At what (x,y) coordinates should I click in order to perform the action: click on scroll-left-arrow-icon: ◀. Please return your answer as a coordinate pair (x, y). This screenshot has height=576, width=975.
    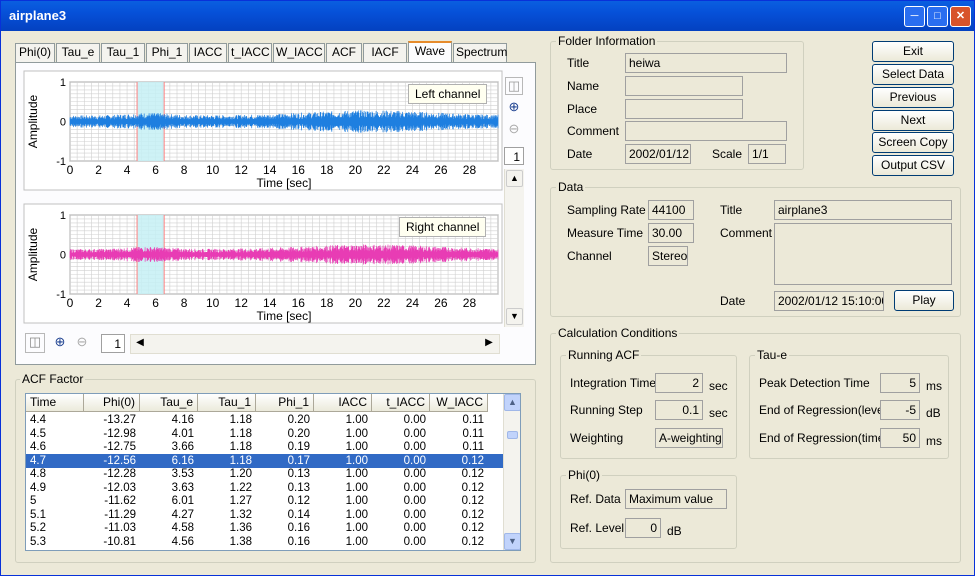
    Looking at the image, I should click on (140, 344).